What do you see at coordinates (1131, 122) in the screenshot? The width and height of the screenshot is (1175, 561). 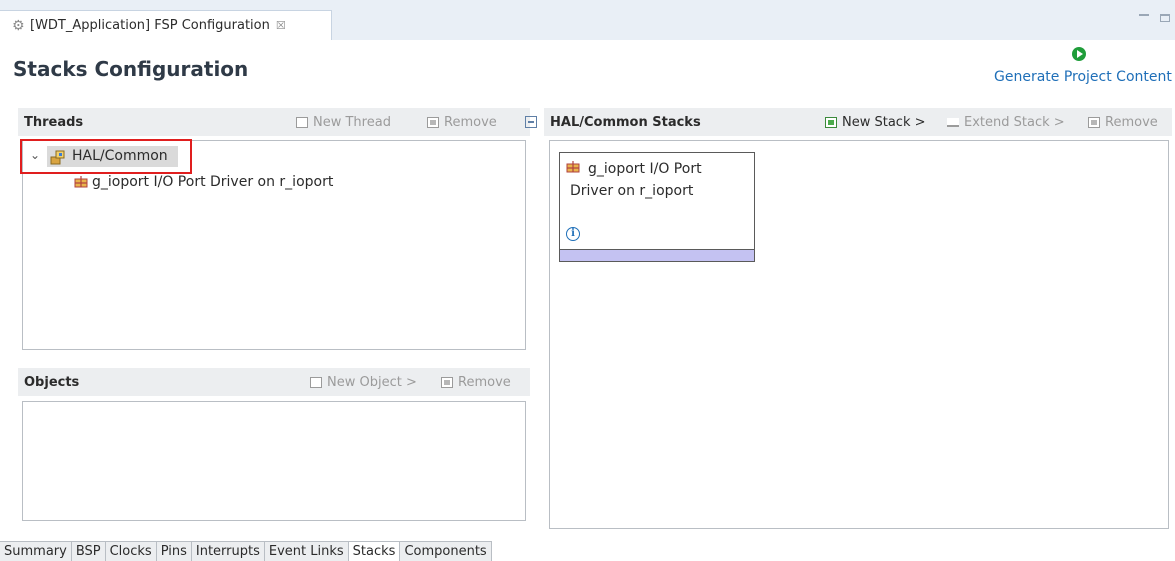 I see `remove-stack-label: Remove` at bounding box center [1131, 122].